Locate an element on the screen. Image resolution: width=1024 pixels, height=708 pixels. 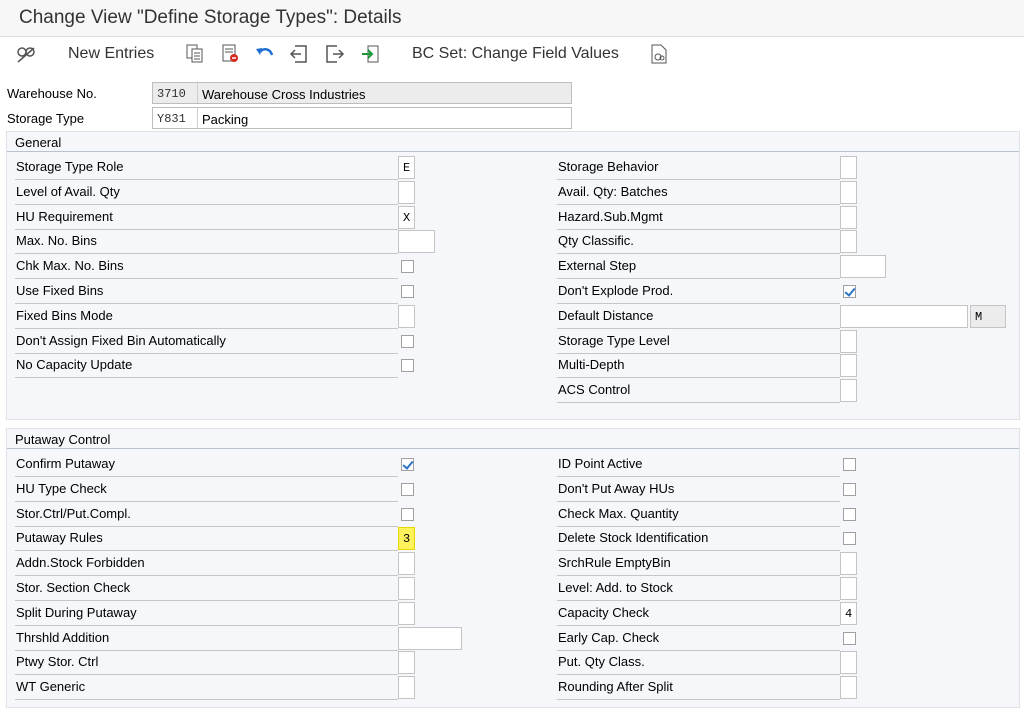
storage-type-level-label: Storage Type Level is located at coordinates (698, 343).